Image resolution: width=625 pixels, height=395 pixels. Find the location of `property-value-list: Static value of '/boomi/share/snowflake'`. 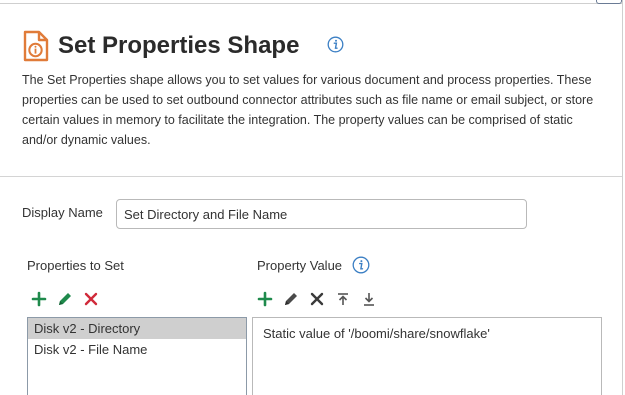

property-value-list: Static value of '/boomi/share/snowflake' is located at coordinates (427, 356).